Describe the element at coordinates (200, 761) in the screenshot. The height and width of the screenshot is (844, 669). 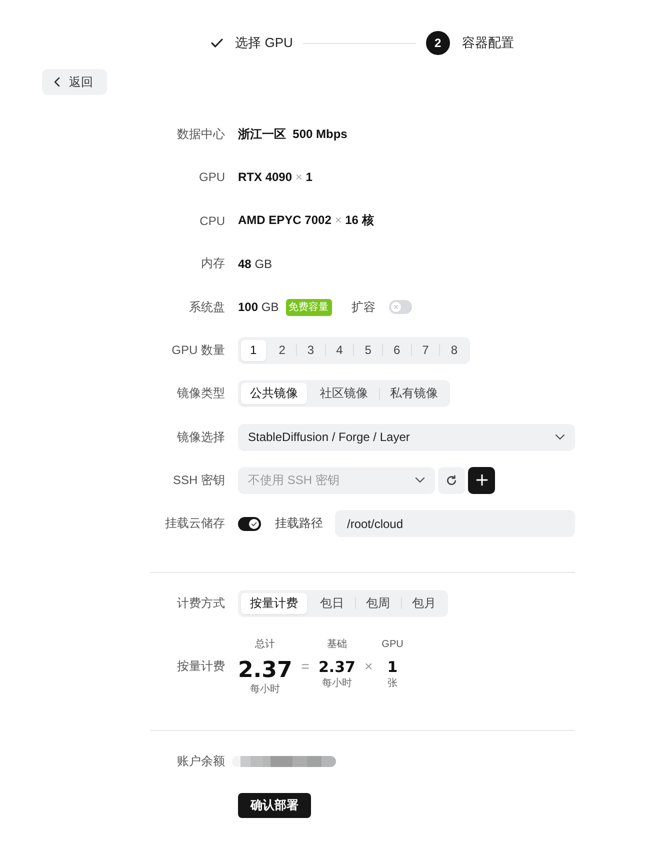
I see `field-label: 账户余额` at that location.